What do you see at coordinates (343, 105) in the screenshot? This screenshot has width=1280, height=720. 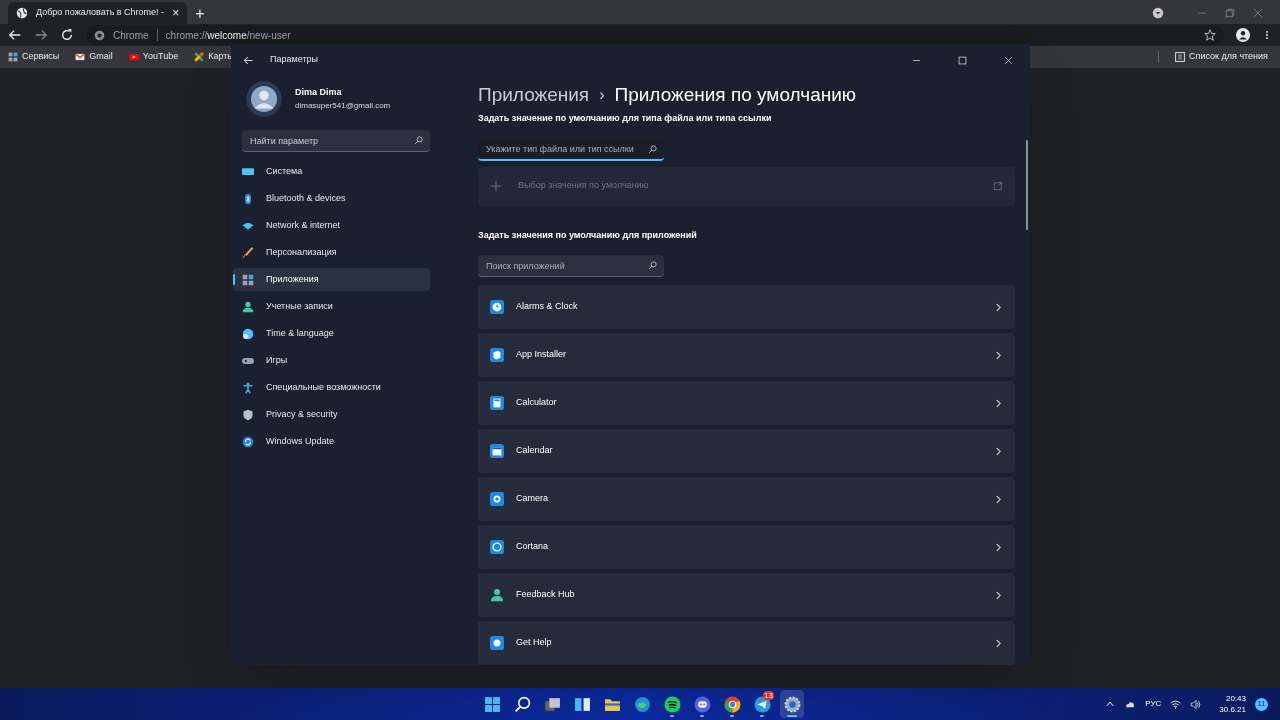 I see `user-email: dimasuper541@gmail.com` at bounding box center [343, 105].